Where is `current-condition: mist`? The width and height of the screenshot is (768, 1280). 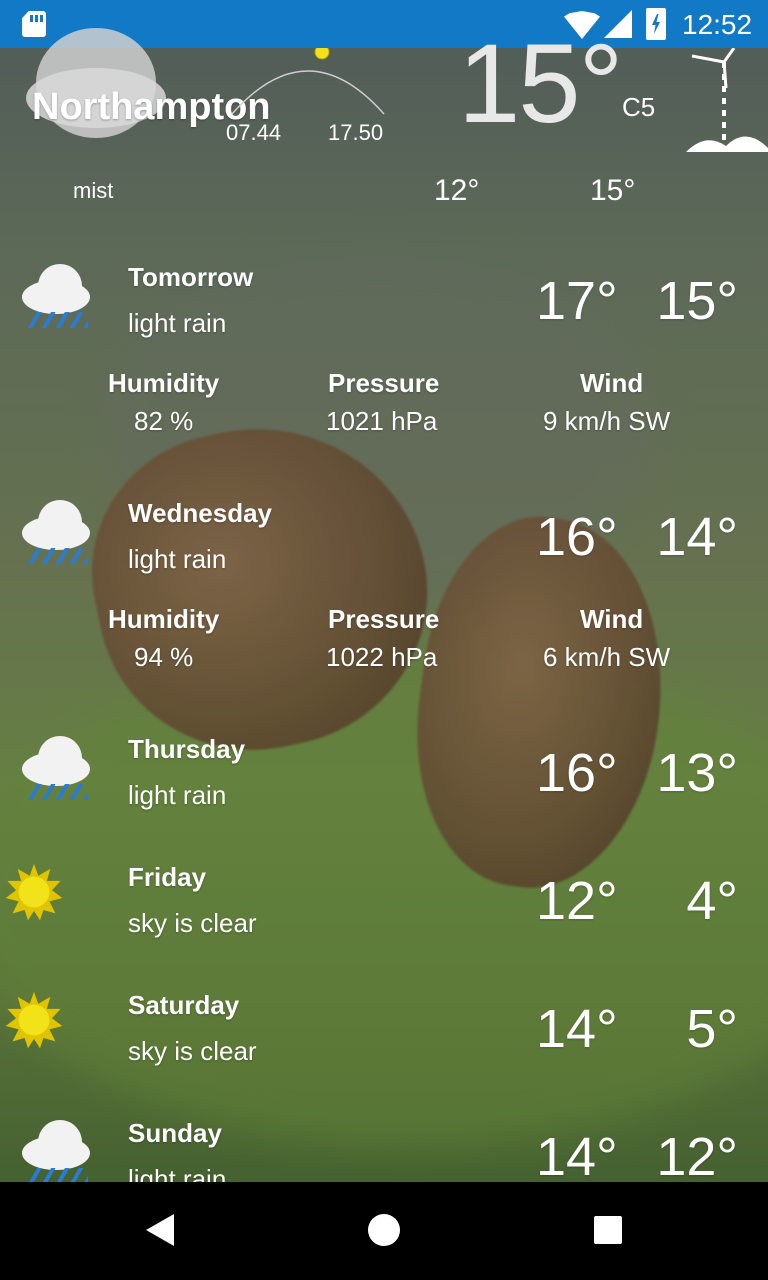 current-condition: mist is located at coordinates (93, 190).